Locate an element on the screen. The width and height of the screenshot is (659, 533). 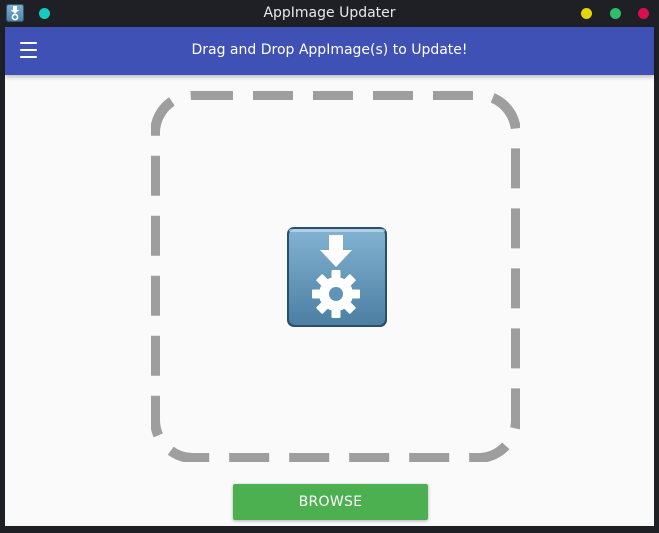
maximize-button is located at coordinates (615, 13).